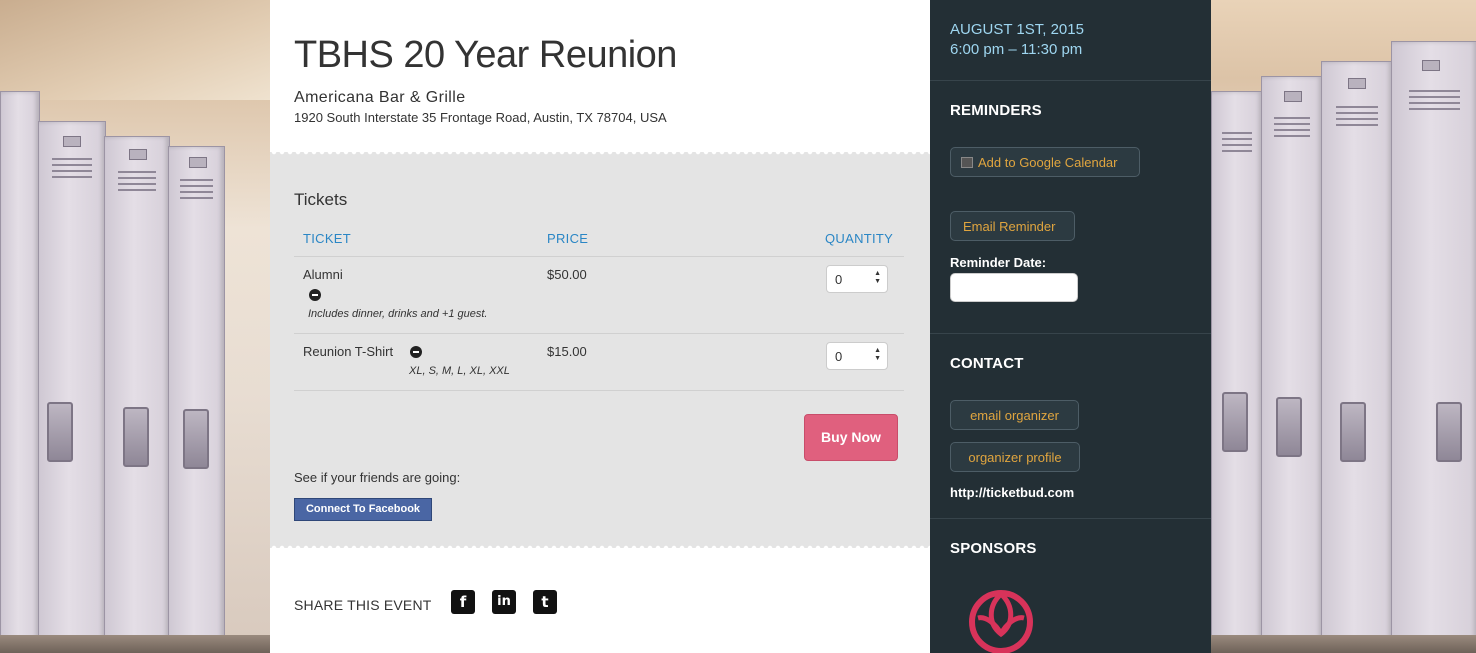  Describe the element at coordinates (568, 238) in the screenshot. I see `column-header-price: PRICE` at that location.